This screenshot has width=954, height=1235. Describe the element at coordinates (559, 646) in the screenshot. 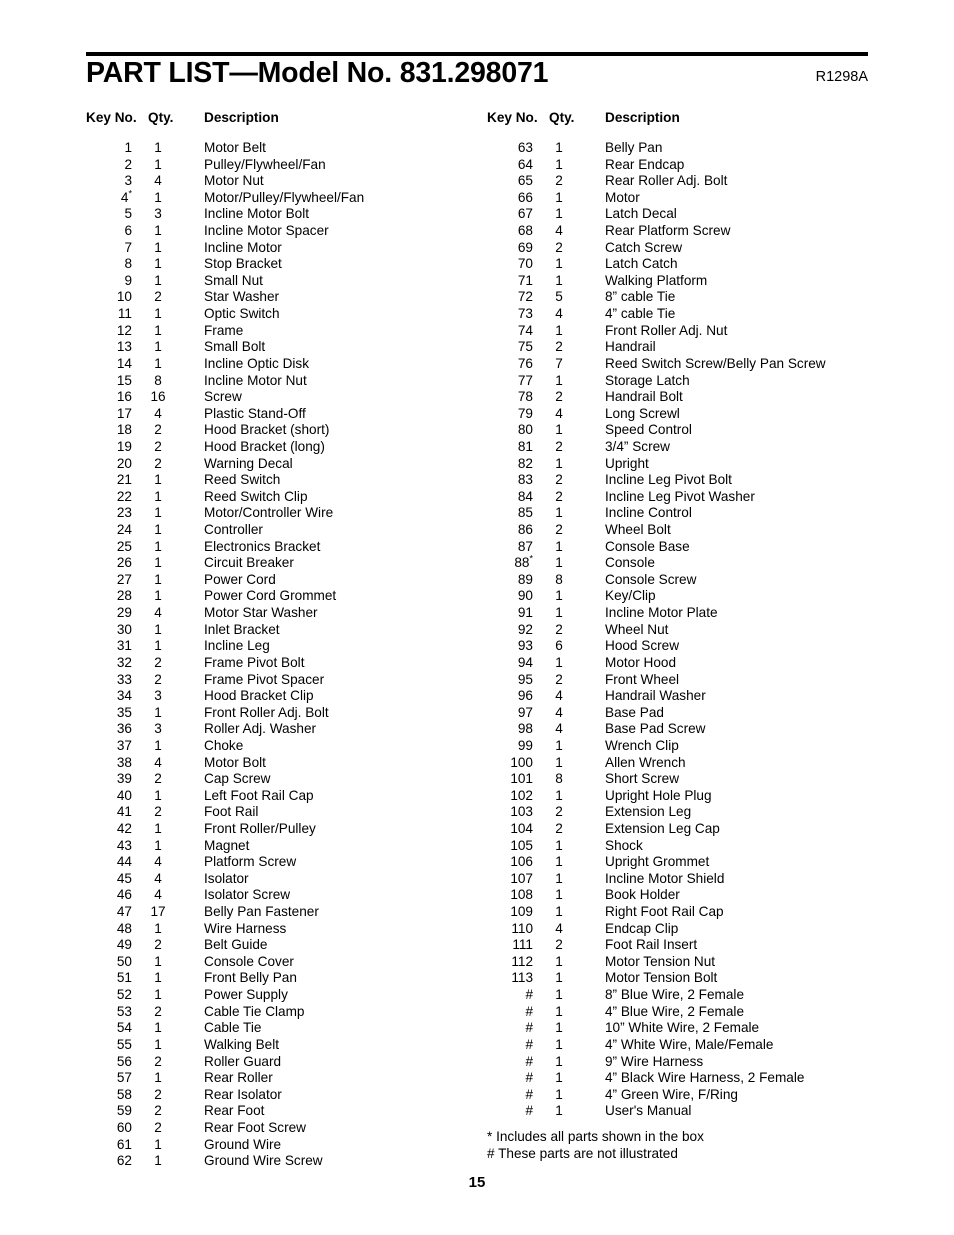

I see `part-quantity: 6` at that location.